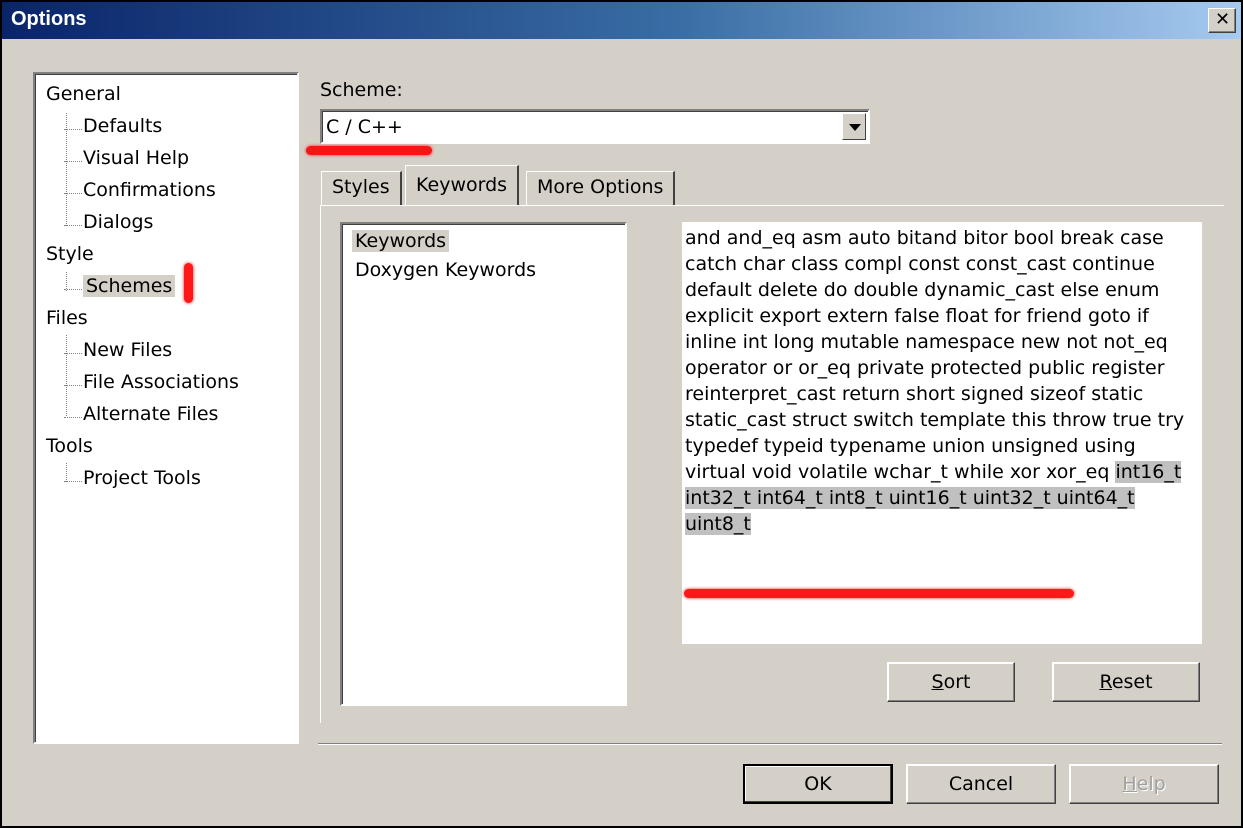 This screenshot has height=828, width=1243. What do you see at coordinates (364, 127) in the screenshot?
I see `scheme-value: C / C++` at bounding box center [364, 127].